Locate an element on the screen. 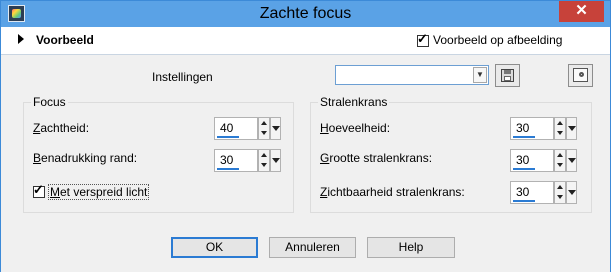 The height and width of the screenshot is (272, 611). title-bar: Zachte focus ✕ is located at coordinates (305, 14).